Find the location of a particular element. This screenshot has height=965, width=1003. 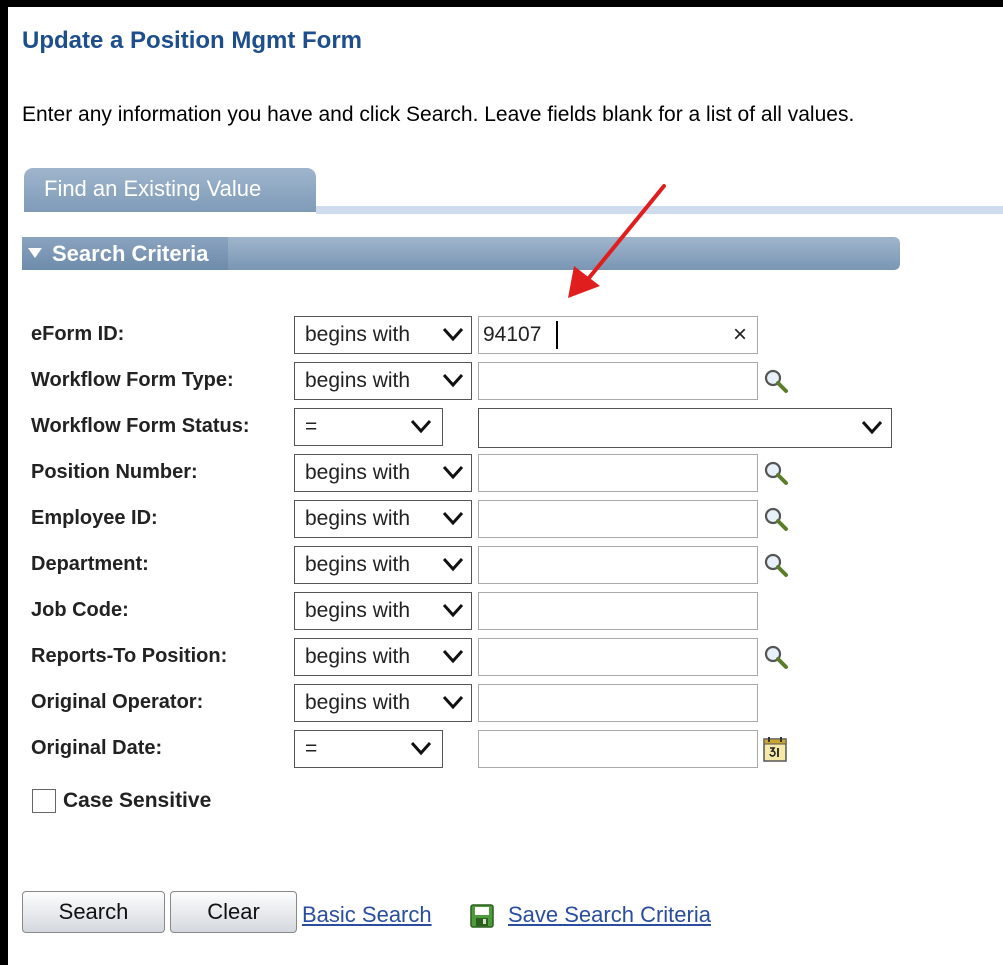

collapse-triangle-icon is located at coordinates (35, 253).